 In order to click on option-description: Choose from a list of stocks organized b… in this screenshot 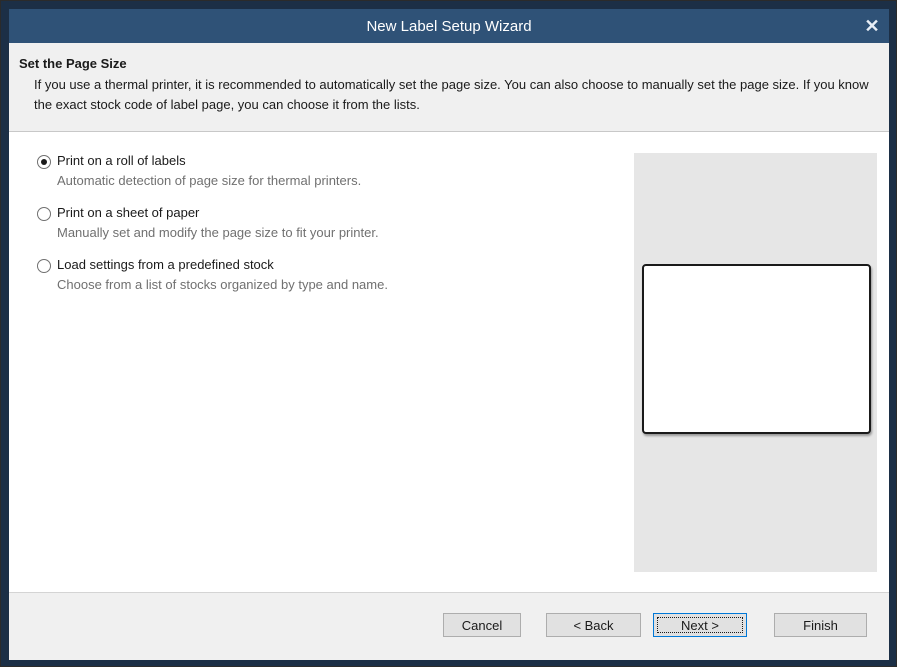, I will do `click(222, 284)`.